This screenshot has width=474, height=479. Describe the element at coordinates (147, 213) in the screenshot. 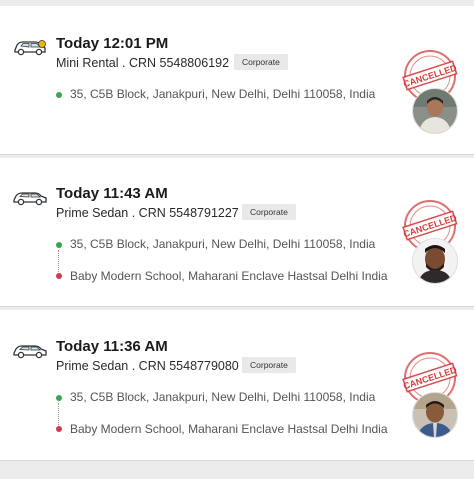

I see `ride-type-crn: Prime Sedan . CRN 5548791227` at that location.